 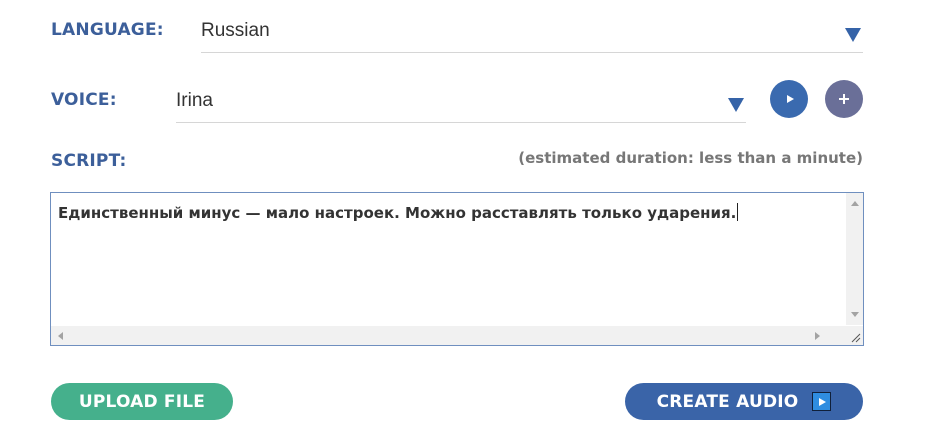 I want to click on create-audio-label: CREATE AUDIO, so click(x=727, y=401).